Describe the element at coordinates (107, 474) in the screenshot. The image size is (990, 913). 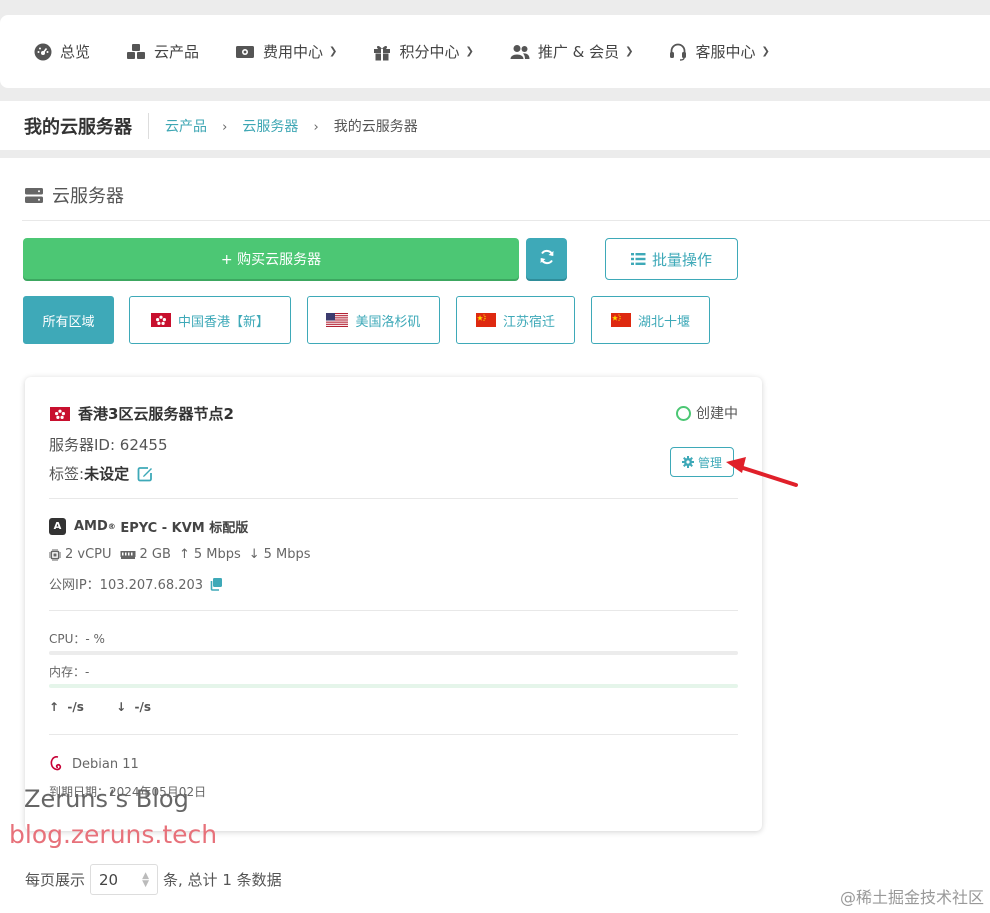
I see `tag-value: 未设定` at that location.